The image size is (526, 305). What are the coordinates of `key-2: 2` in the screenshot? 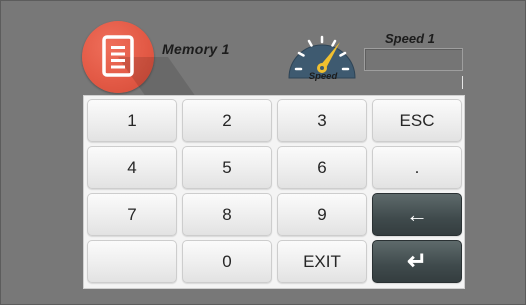 It's located at (227, 120).